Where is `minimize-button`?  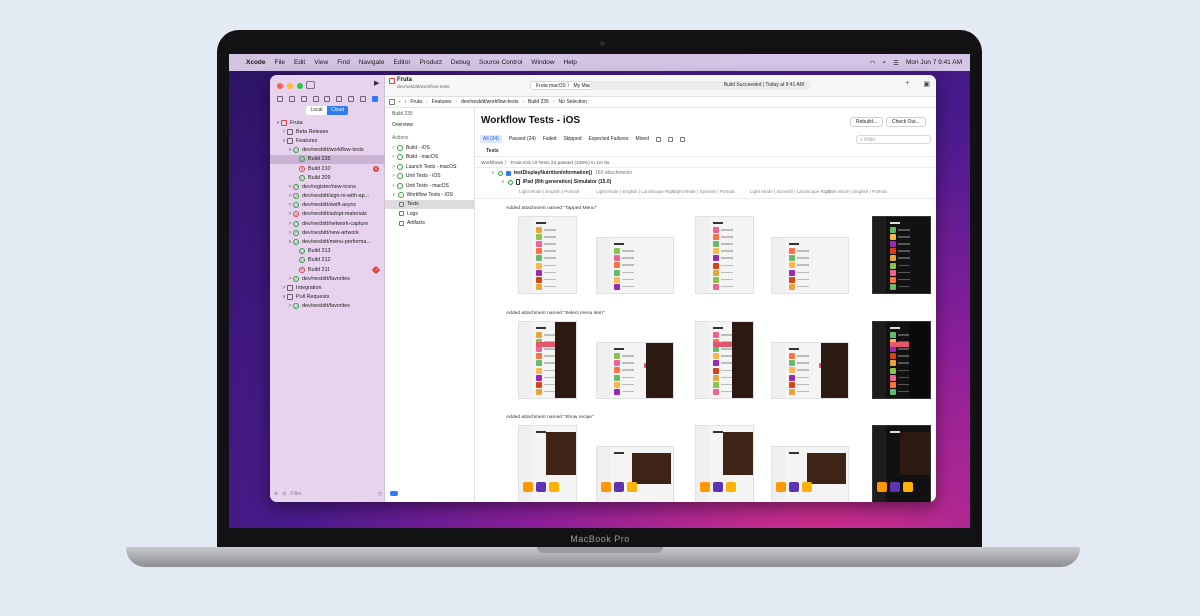
minimize-button is located at coordinates (290, 86).